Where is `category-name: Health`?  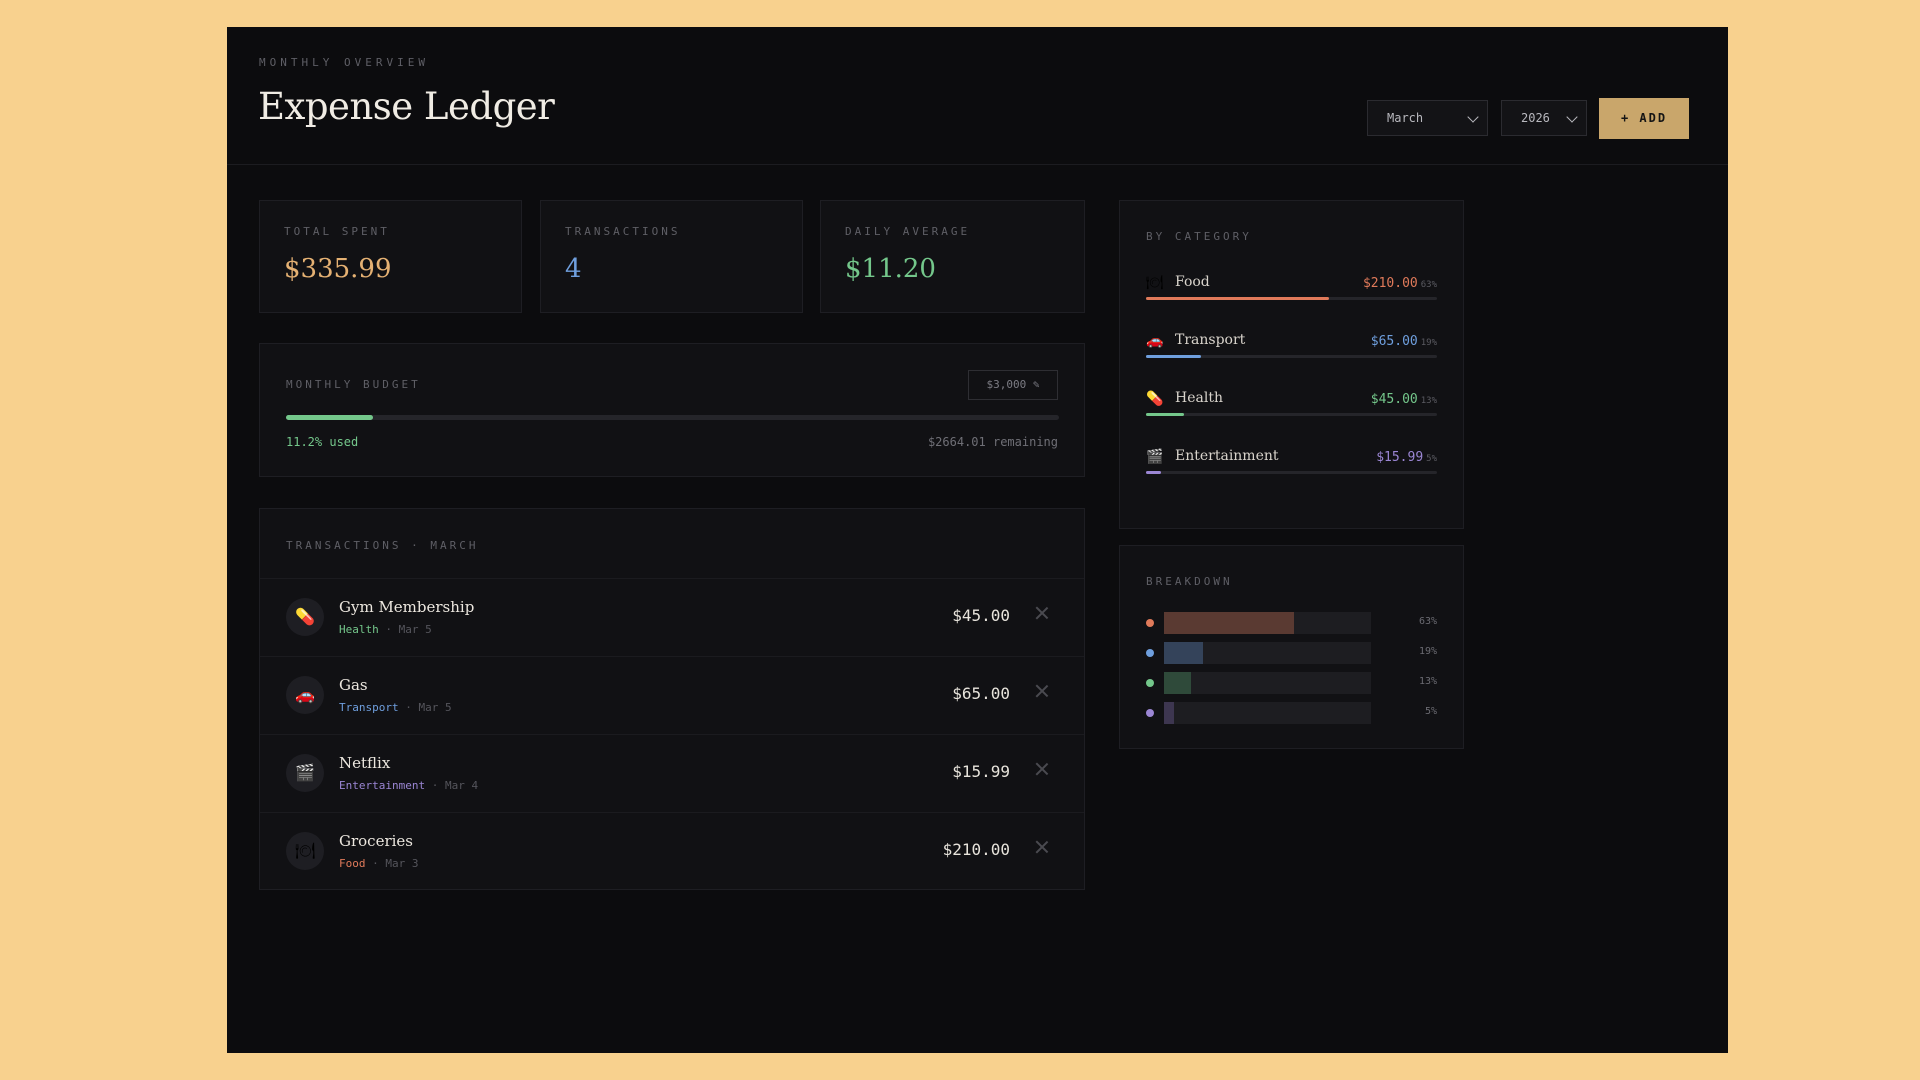 category-name: Health is located at coordinates (1199, 398).